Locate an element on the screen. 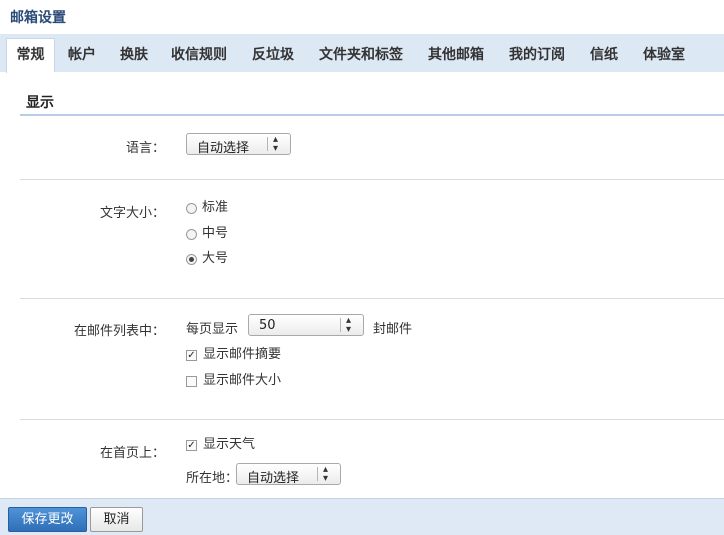 The width and height of the screenshot is (724, 535). homepage-label: 在首页上： is located at coordinates (132, 453).